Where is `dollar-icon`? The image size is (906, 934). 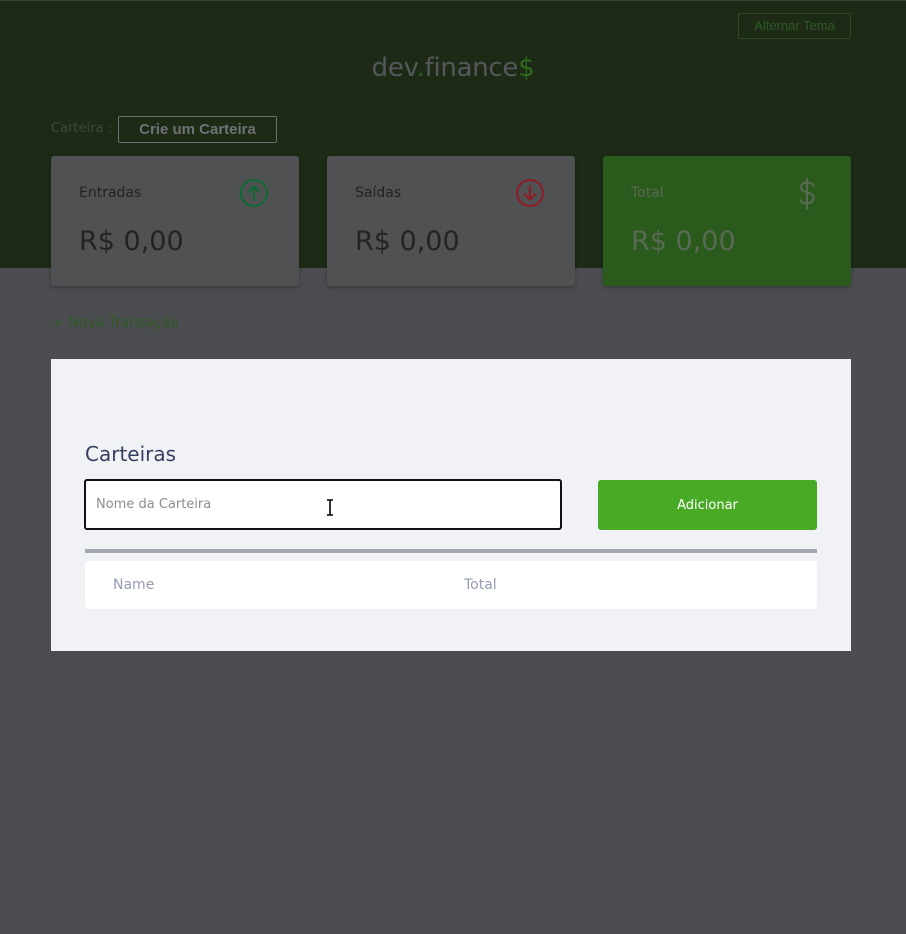
dollar-icon is located at coordinates (807, 194).